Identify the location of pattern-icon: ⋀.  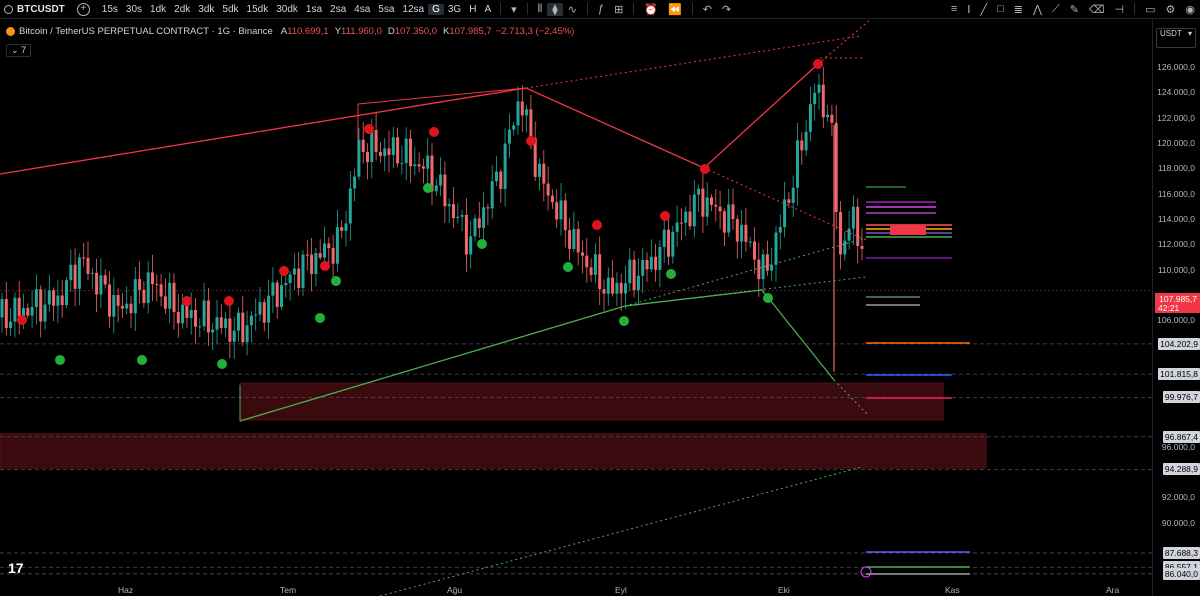
(1037, 9).